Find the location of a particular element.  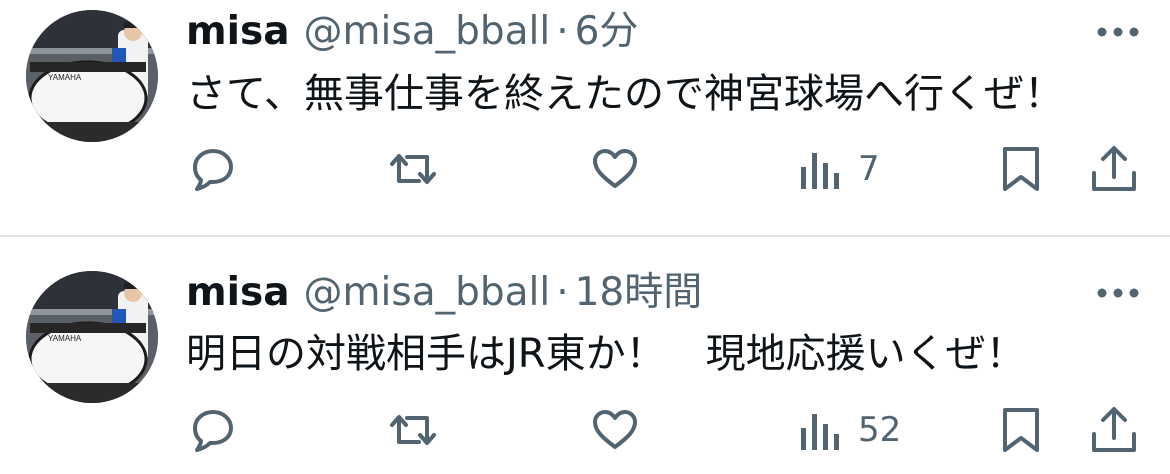

views-count: 52 is located at coordinates (880, 430).